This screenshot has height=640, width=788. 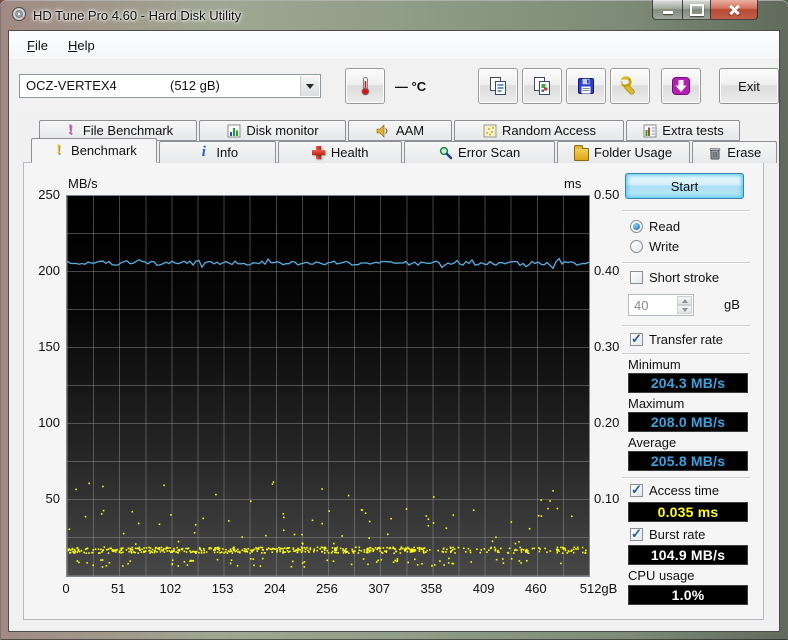 What do you see at coordinates (58, 150) in the screenshot?
I see `benchmark-icon` at bounding box center [58, 150].